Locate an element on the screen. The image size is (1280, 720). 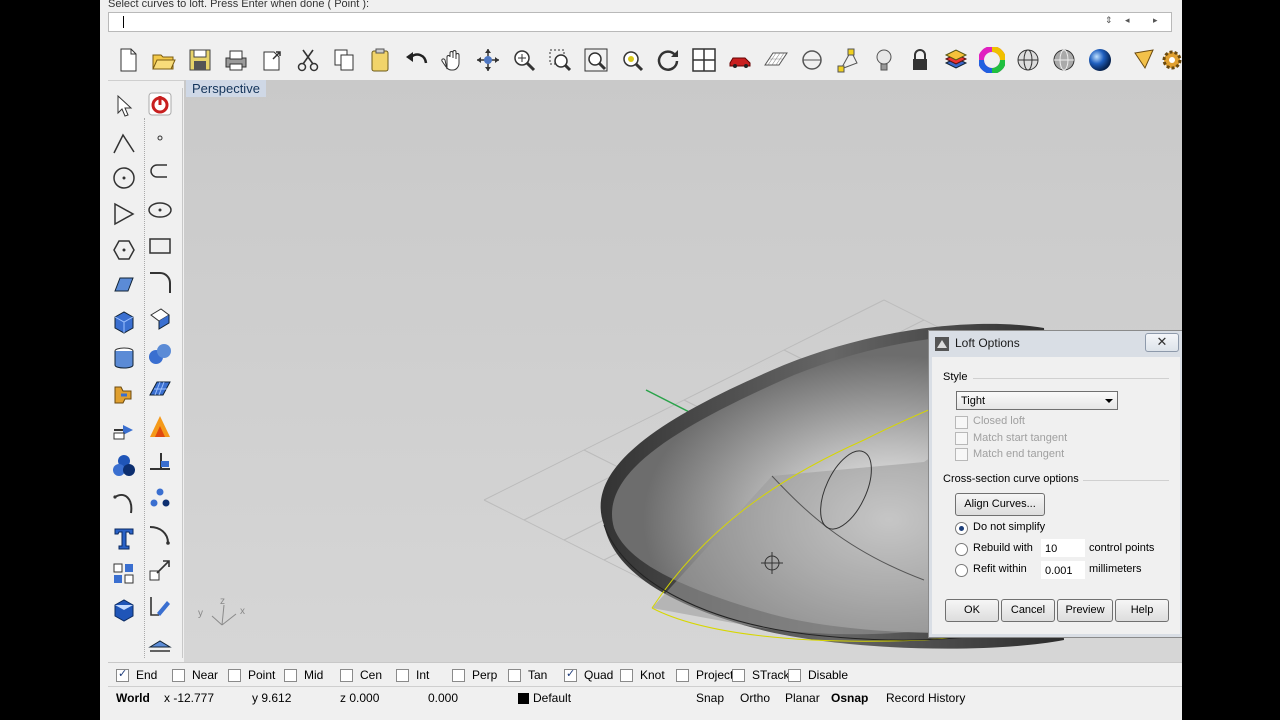
grid-button is located at coordinates (776, 60).